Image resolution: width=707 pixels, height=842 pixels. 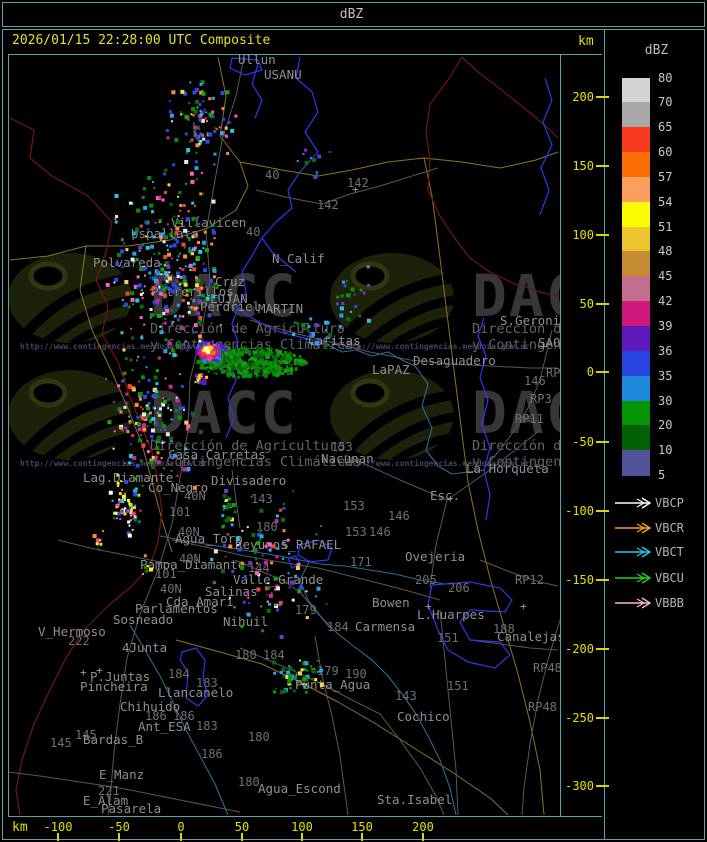 What do you see at coordinates (385, 626) in the screenshot?
I see `map-place-label: Carmensa` at bounding box center [385, 626].